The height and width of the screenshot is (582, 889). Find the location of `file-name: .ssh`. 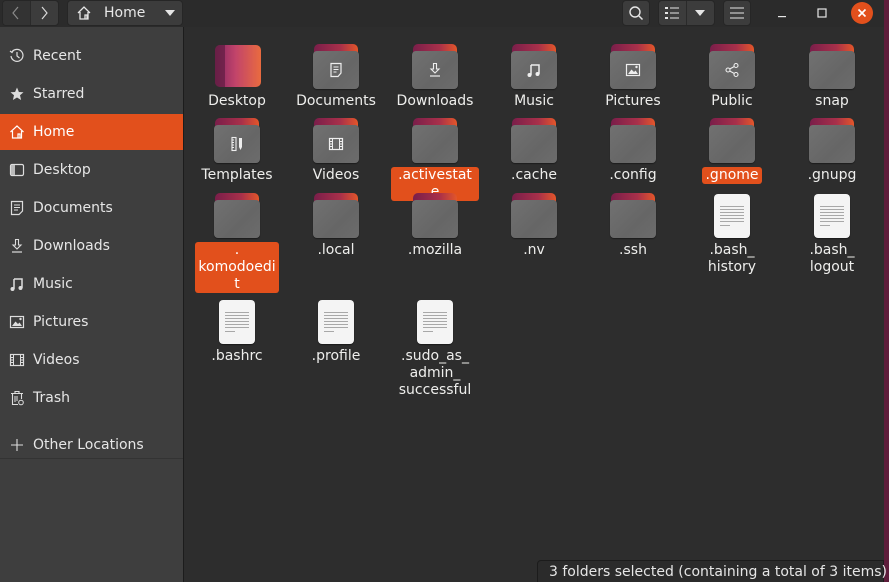

file-name: .ssh is located at coordinates (633, 250).